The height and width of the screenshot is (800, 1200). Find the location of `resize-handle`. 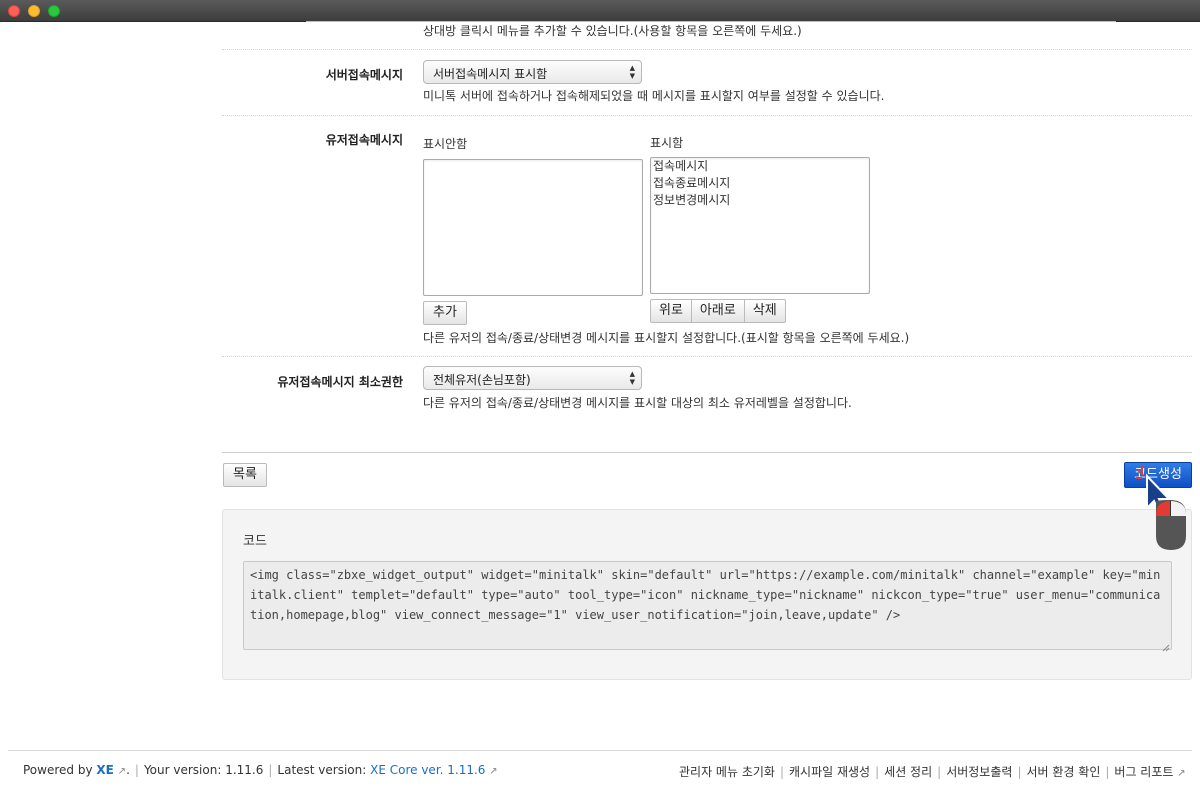

resize-handle is located at coordinates (1166, 646).